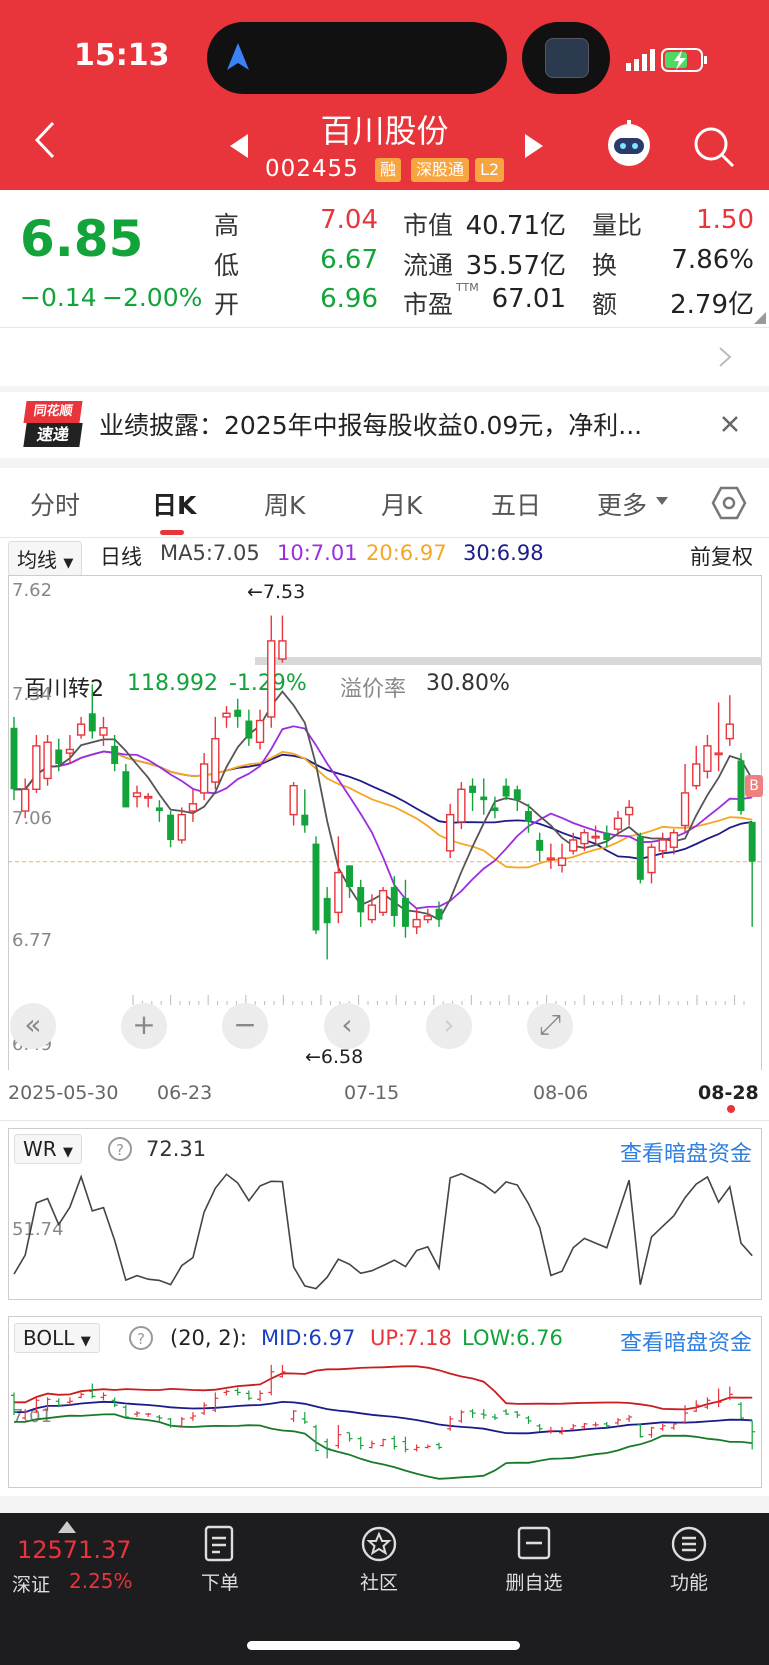 This screenshot has height=1665, width=769. What do you see at coordinates (219, 1543) in the screenshot?
I see `order-icon` at bounding box center [219, 1543].